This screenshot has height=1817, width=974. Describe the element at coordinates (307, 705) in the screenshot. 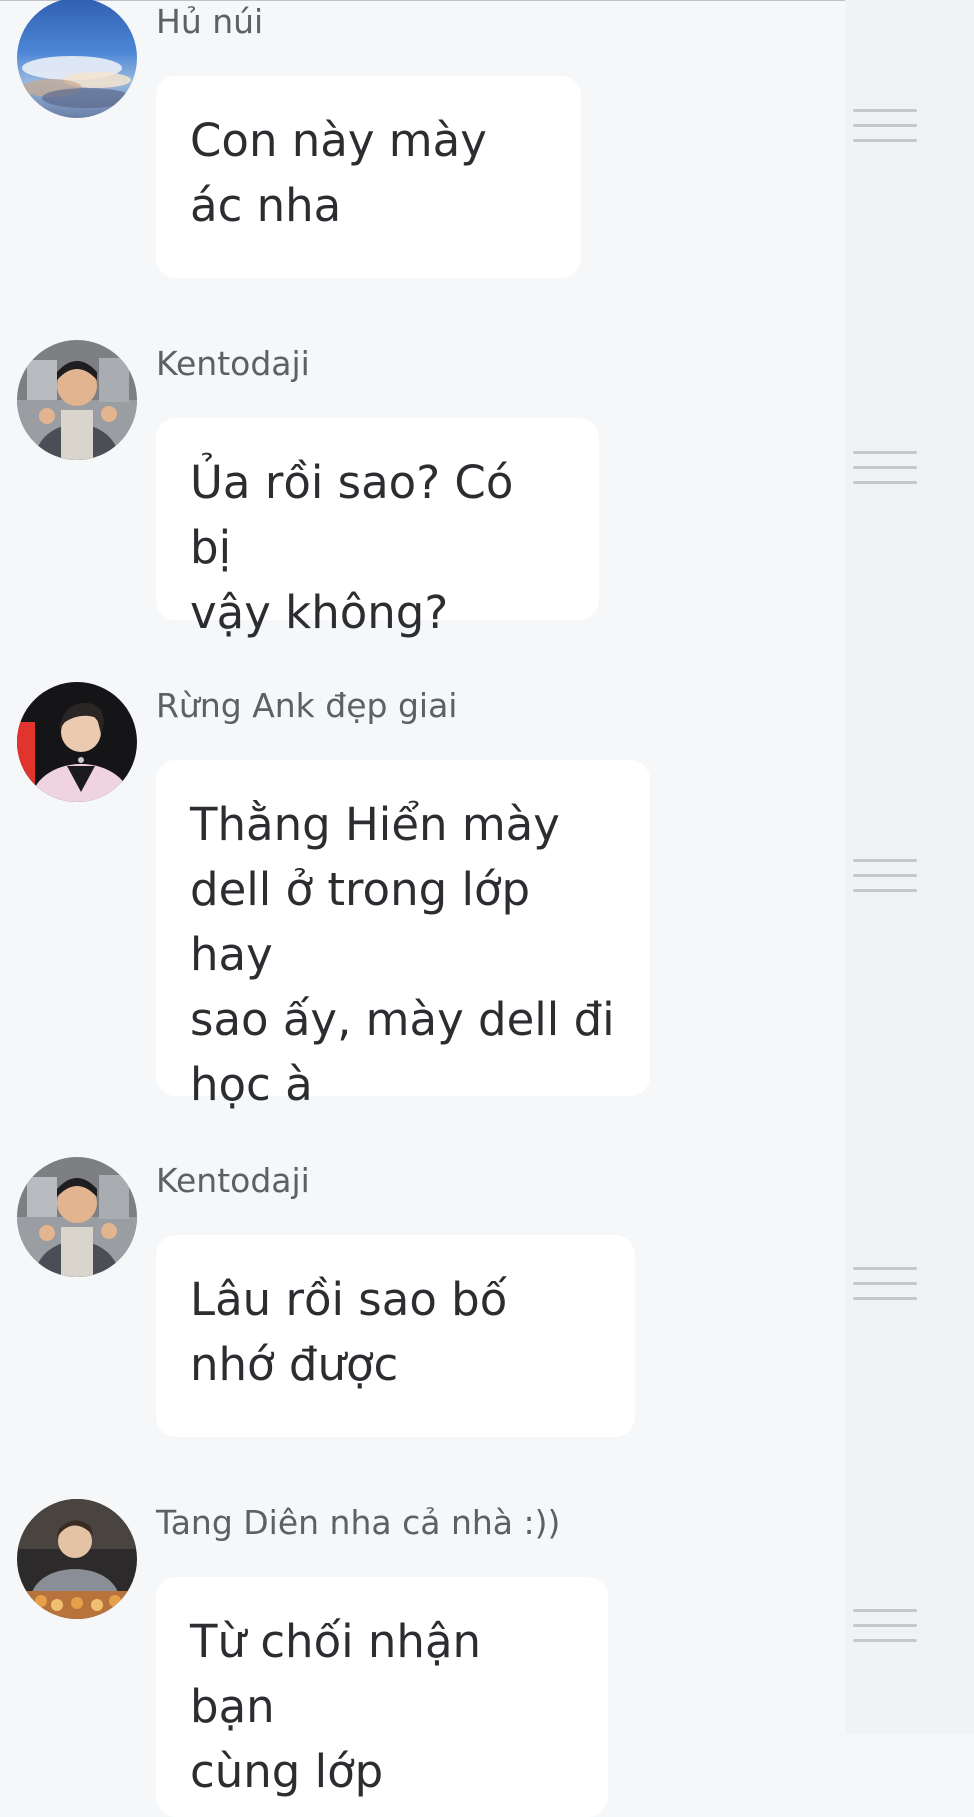

I see `sender-name: Rừng Ank đẹp giai` at that location.